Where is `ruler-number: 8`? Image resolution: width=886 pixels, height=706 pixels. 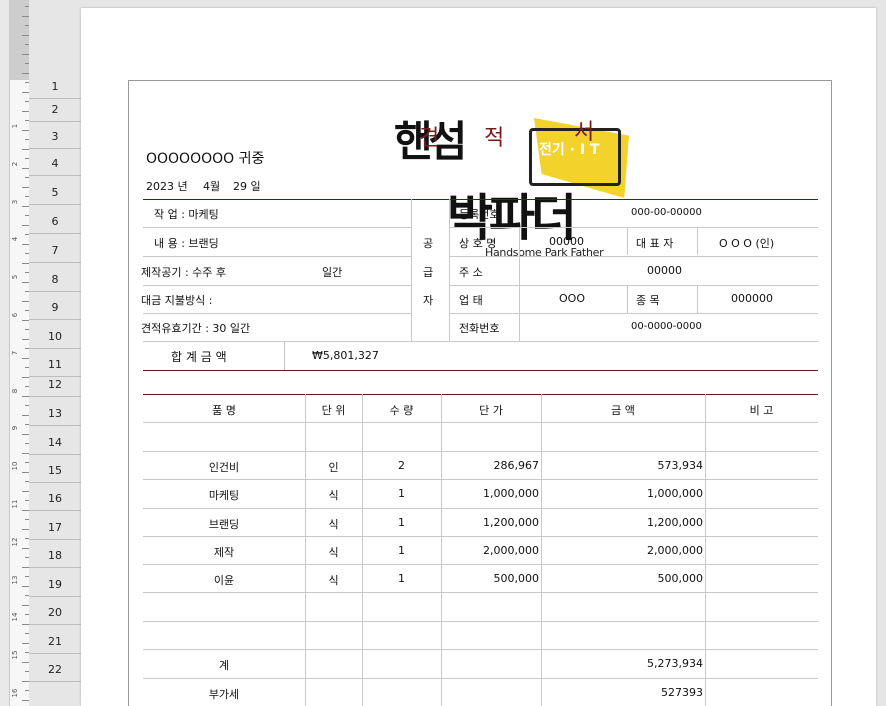 ruler-number: 8 is located at coordinates (15, 390).